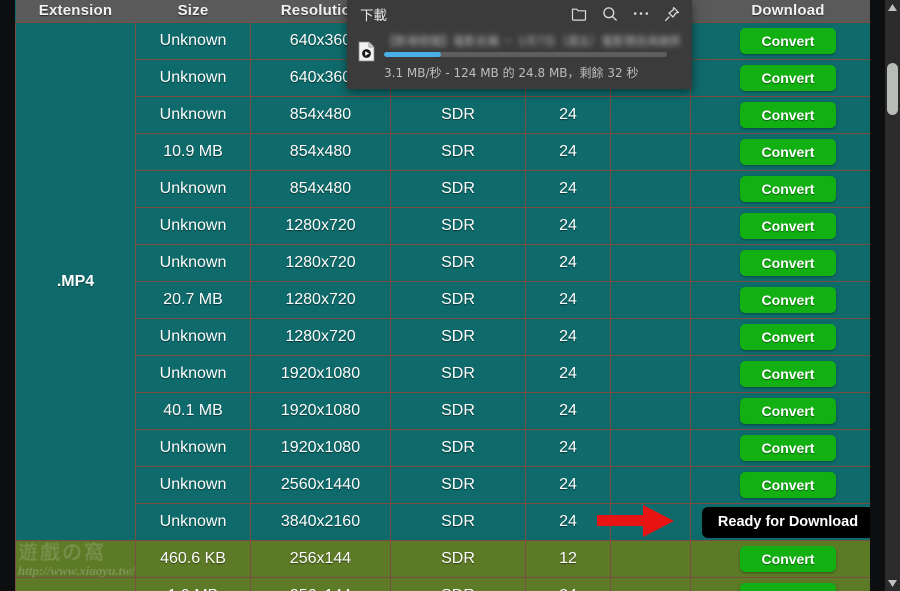  I want to click on cell-resolution: 256x144, so click(320, 559).